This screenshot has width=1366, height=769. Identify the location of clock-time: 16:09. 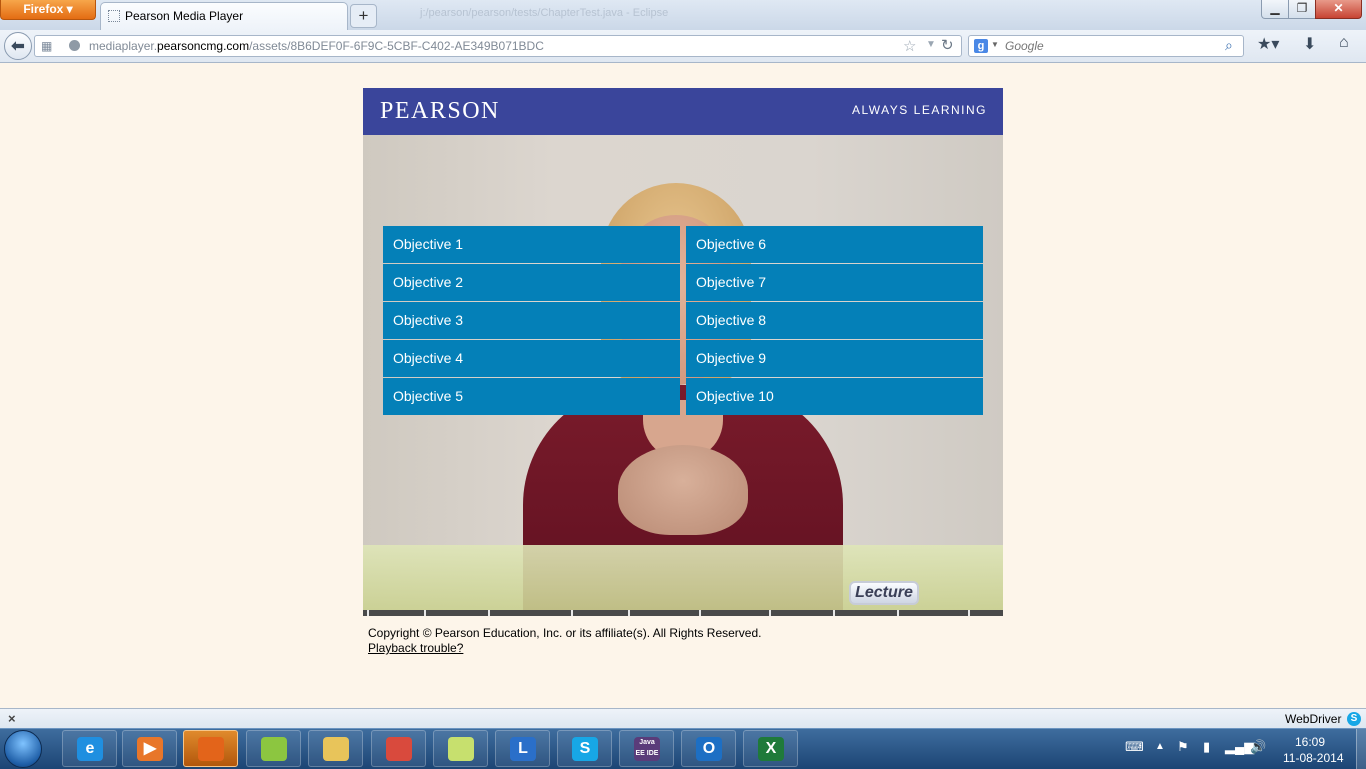
(1310, 742).